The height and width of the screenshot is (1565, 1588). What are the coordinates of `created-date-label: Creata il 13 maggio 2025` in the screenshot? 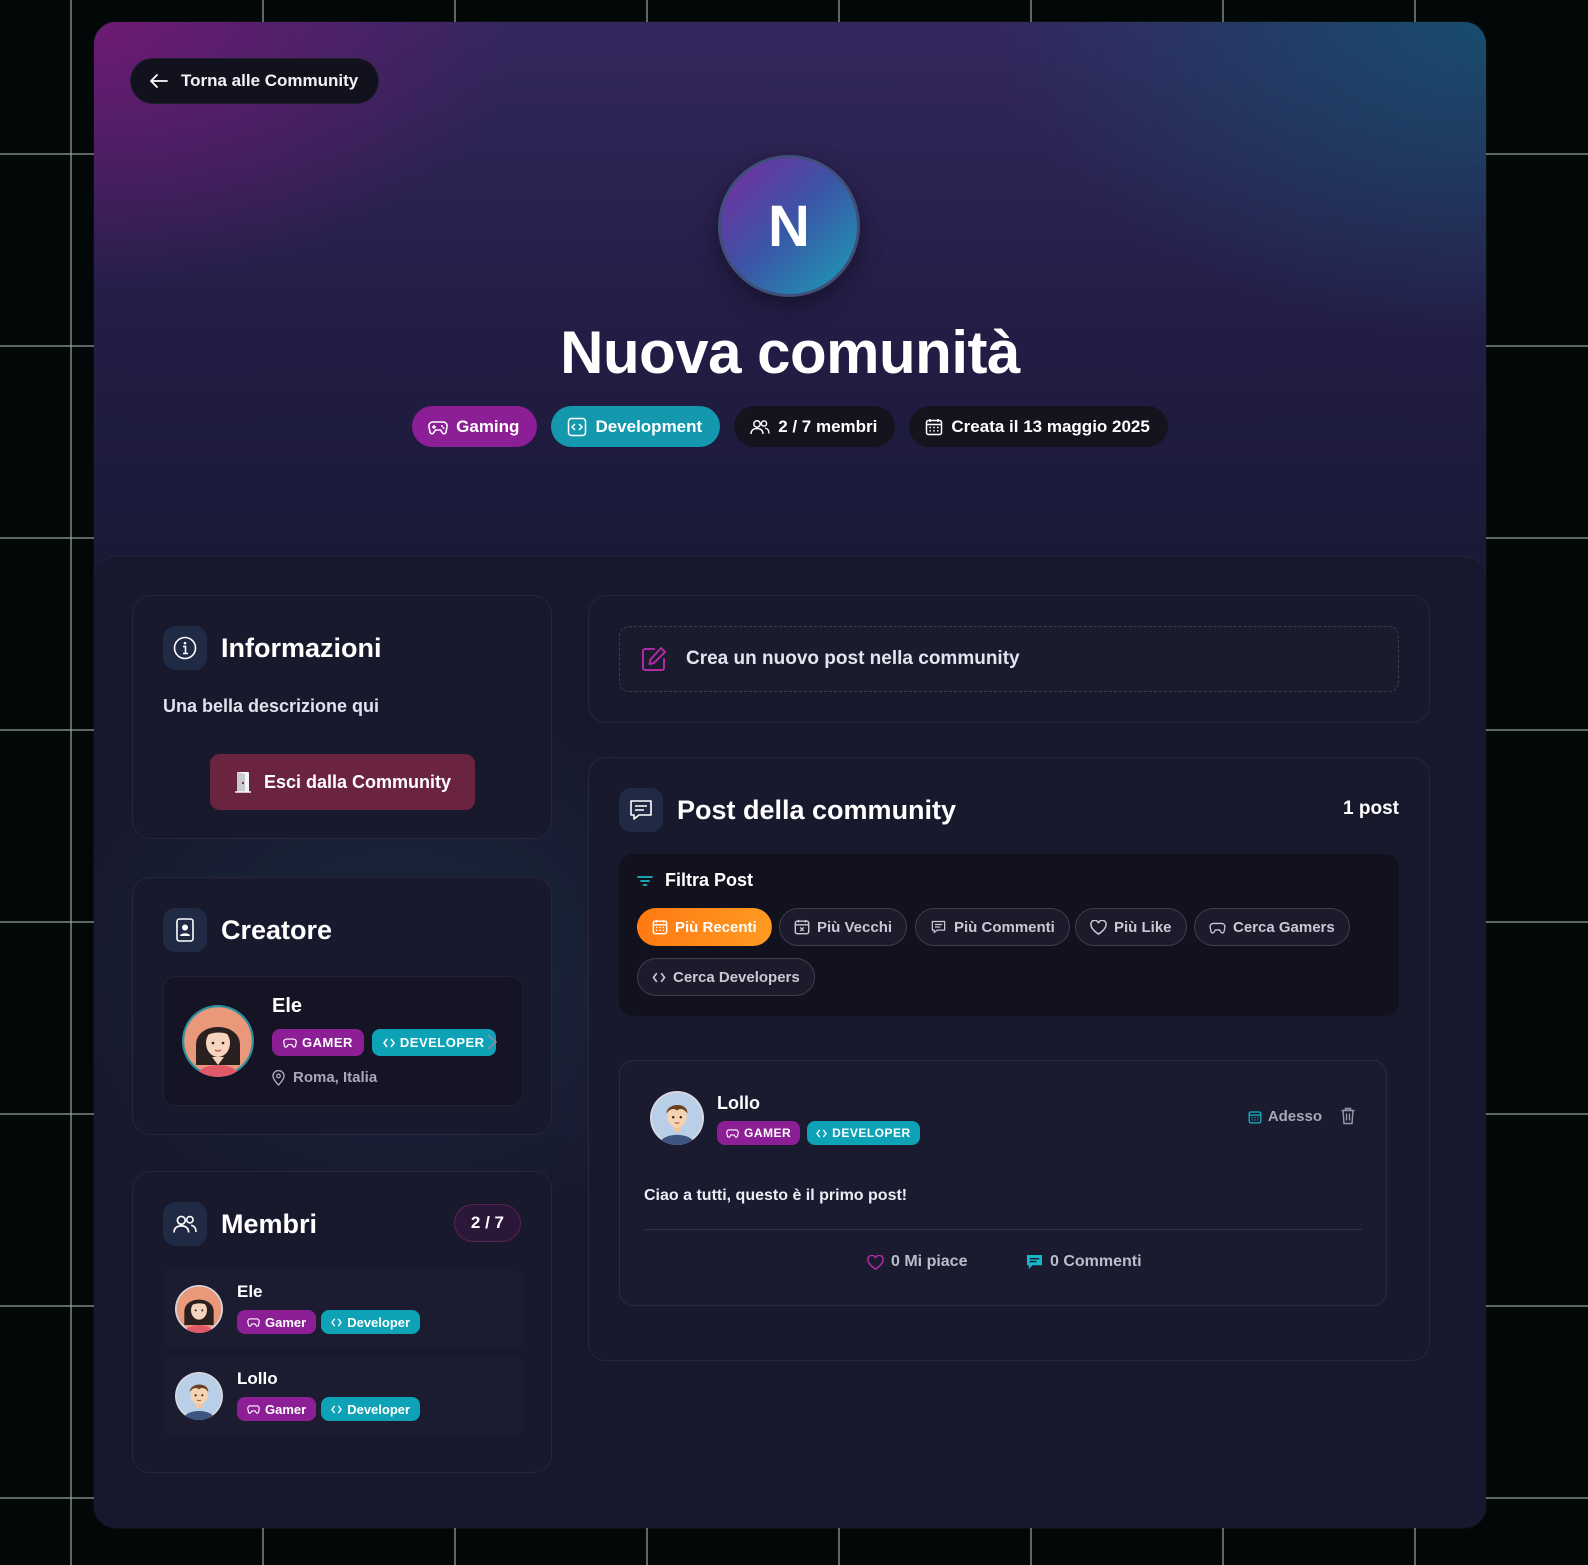 It's located at (1050, 426).